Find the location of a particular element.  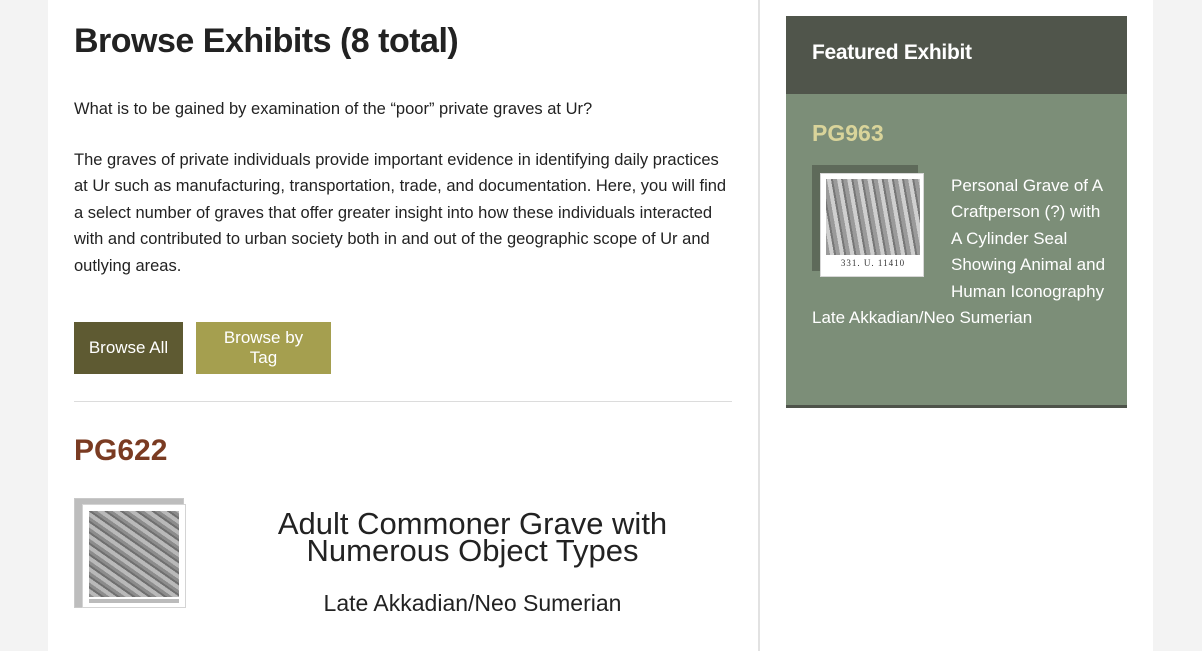

page-title: Browse Exhibits (8 total) is located at coordinates (266, 41).